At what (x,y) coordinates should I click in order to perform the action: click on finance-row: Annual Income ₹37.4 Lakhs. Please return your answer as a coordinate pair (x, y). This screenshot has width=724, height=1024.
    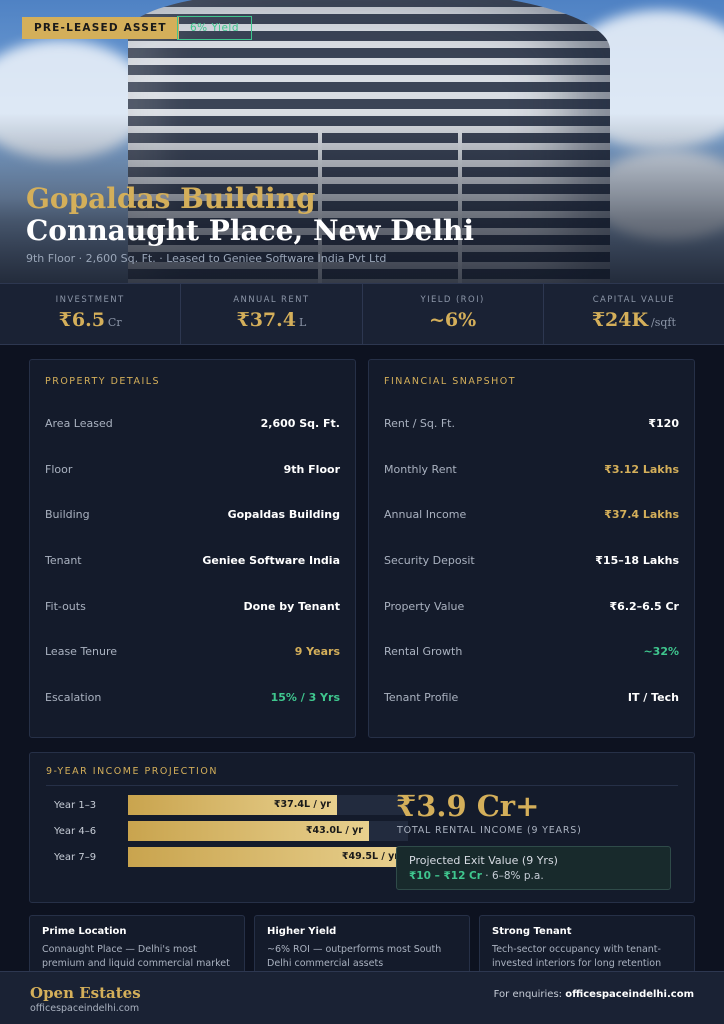
    Looking at the image, I should click on (531, 515).